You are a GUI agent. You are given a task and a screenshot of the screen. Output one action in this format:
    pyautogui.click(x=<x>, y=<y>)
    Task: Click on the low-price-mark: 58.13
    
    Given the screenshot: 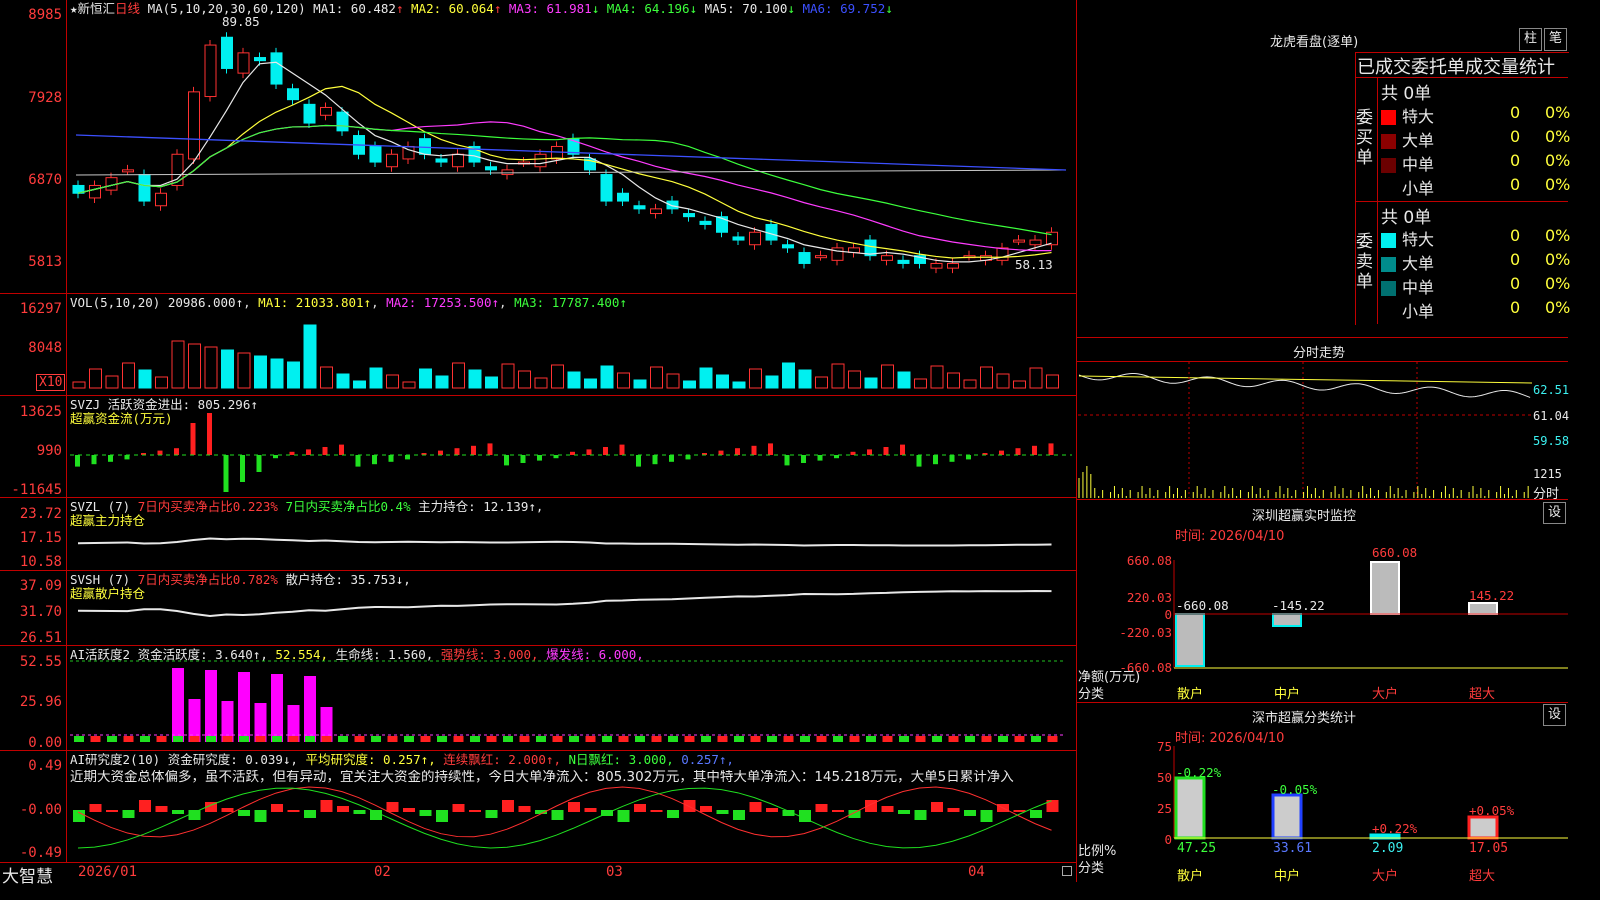 What is the action you would take?
    pyautogui.click(x=1034, y=264)
    